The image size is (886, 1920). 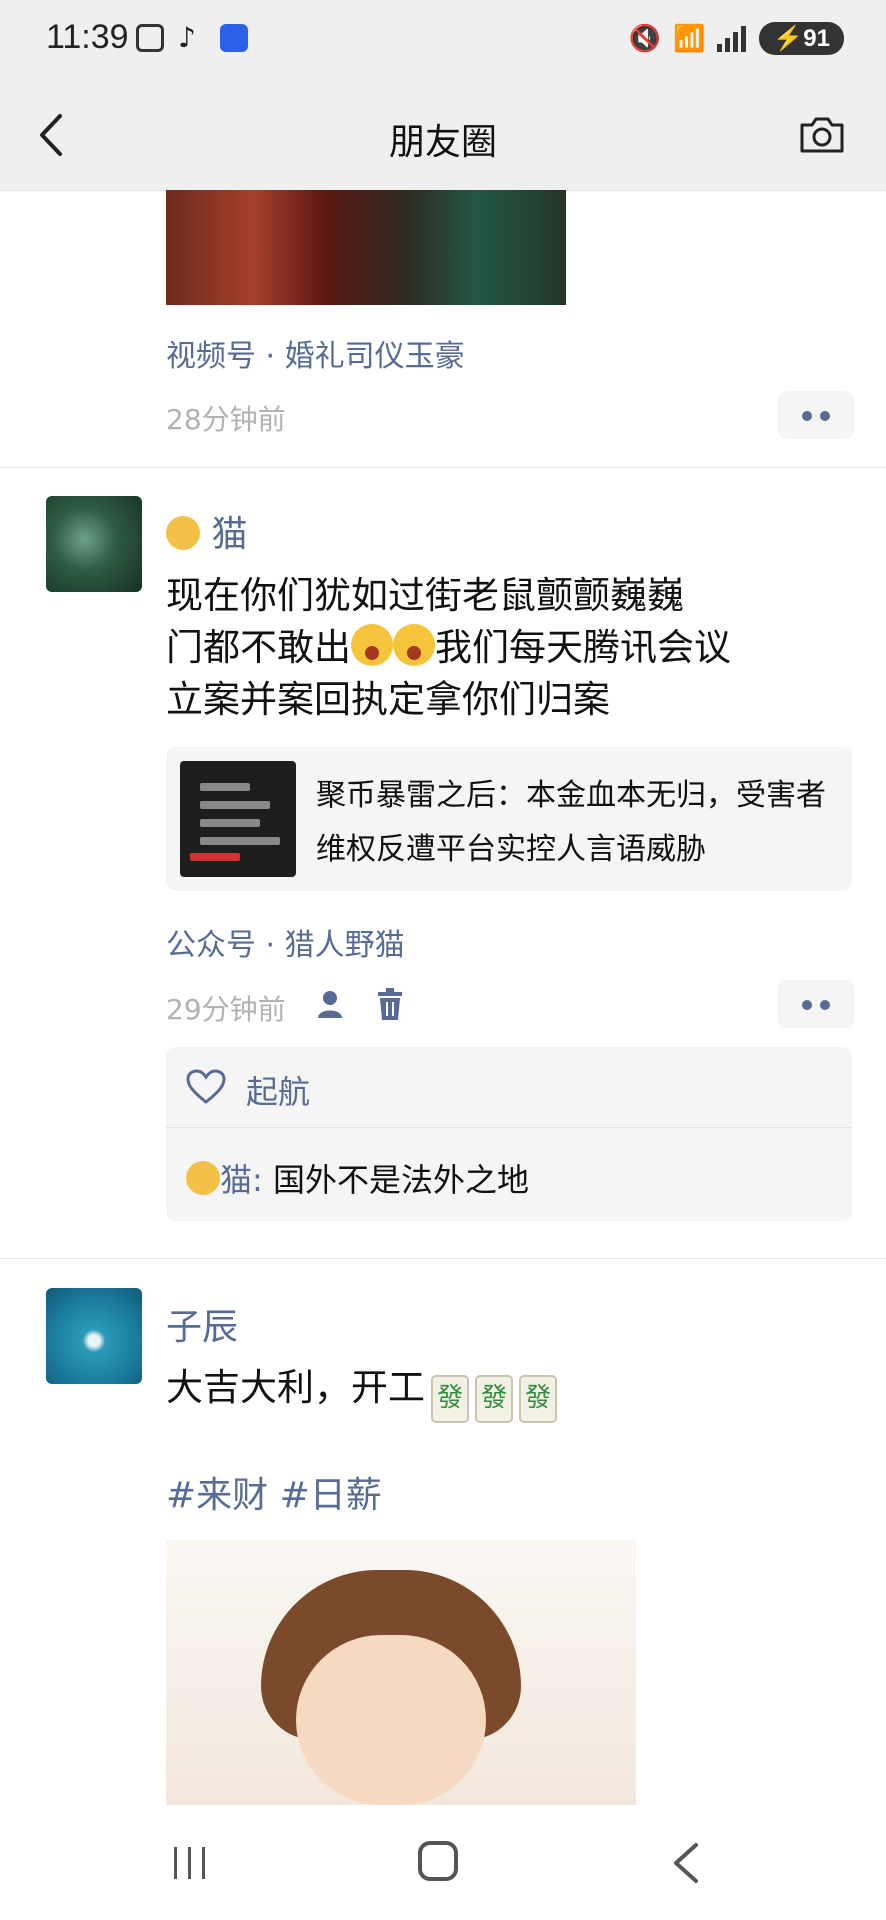 I want to click on post-text-line: 立案并案回执定拿你们归案, so click(x=388, y=699).